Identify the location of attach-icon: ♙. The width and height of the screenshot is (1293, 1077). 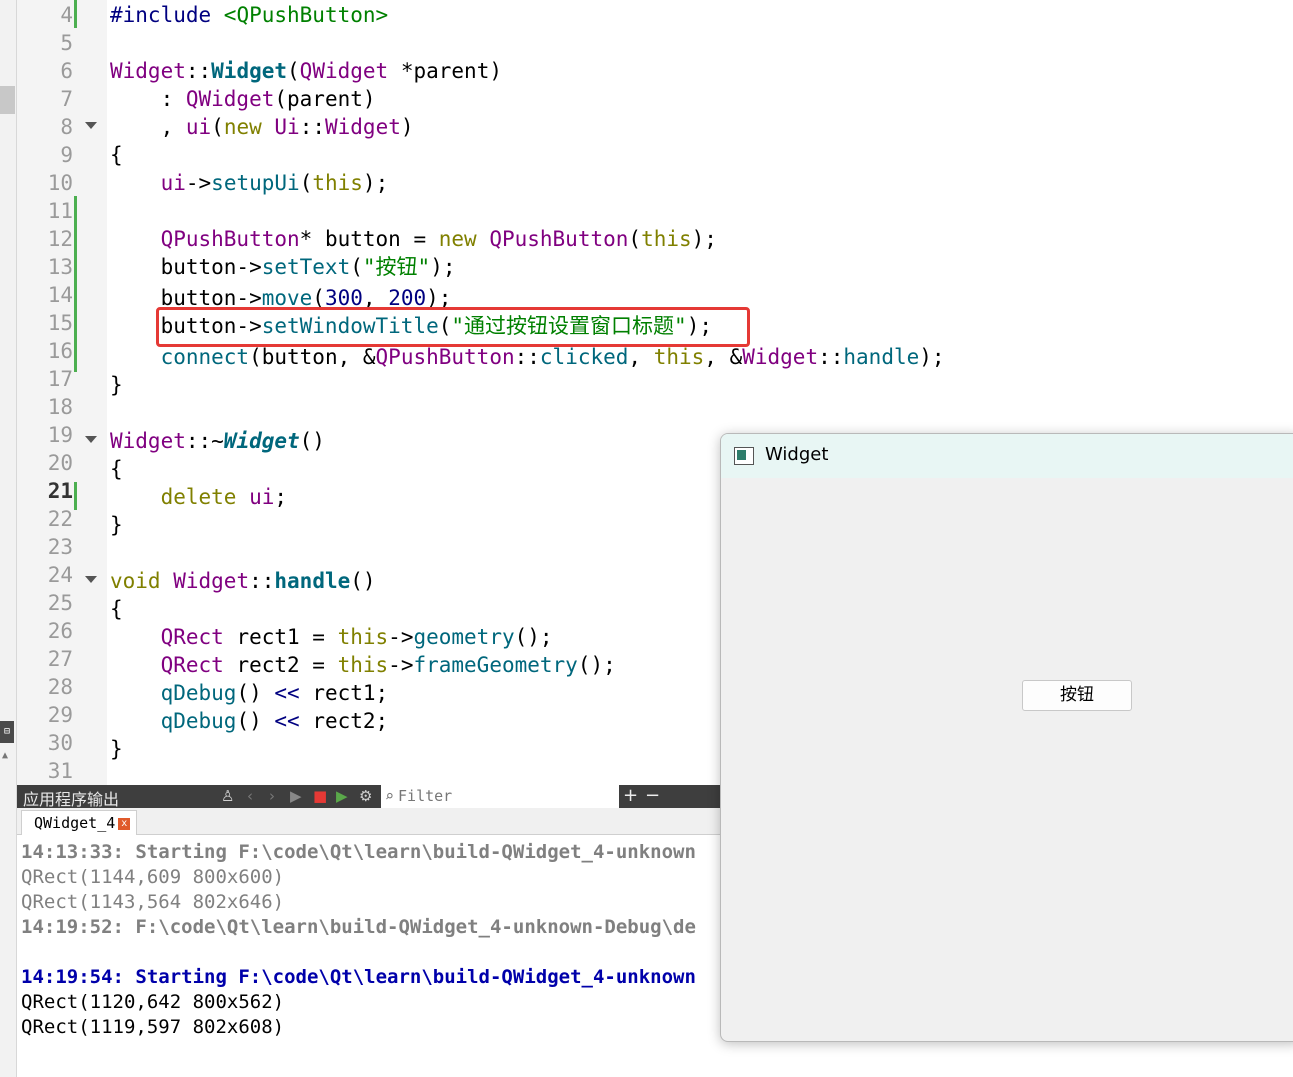
(227, 796).